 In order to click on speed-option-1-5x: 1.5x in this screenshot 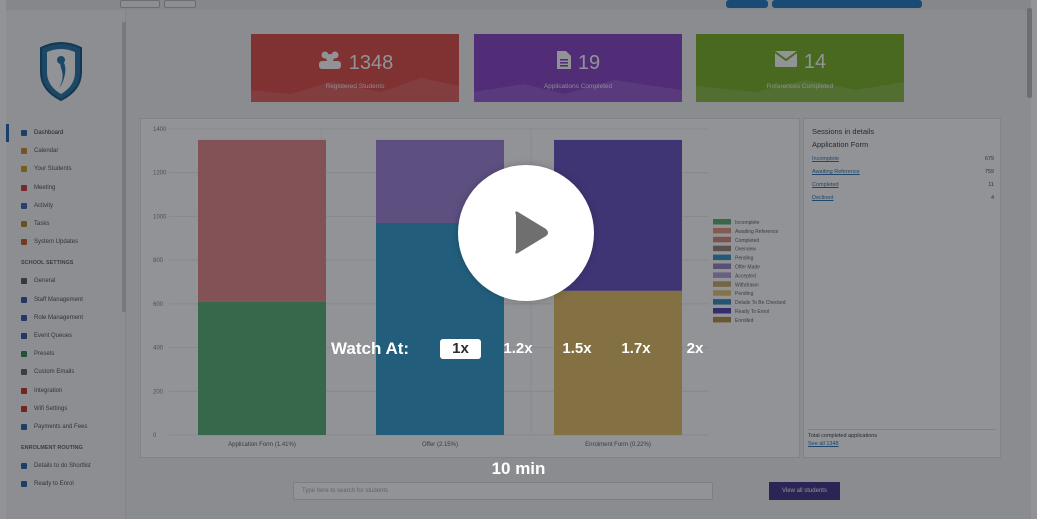, I will do `click(577, 349)`.